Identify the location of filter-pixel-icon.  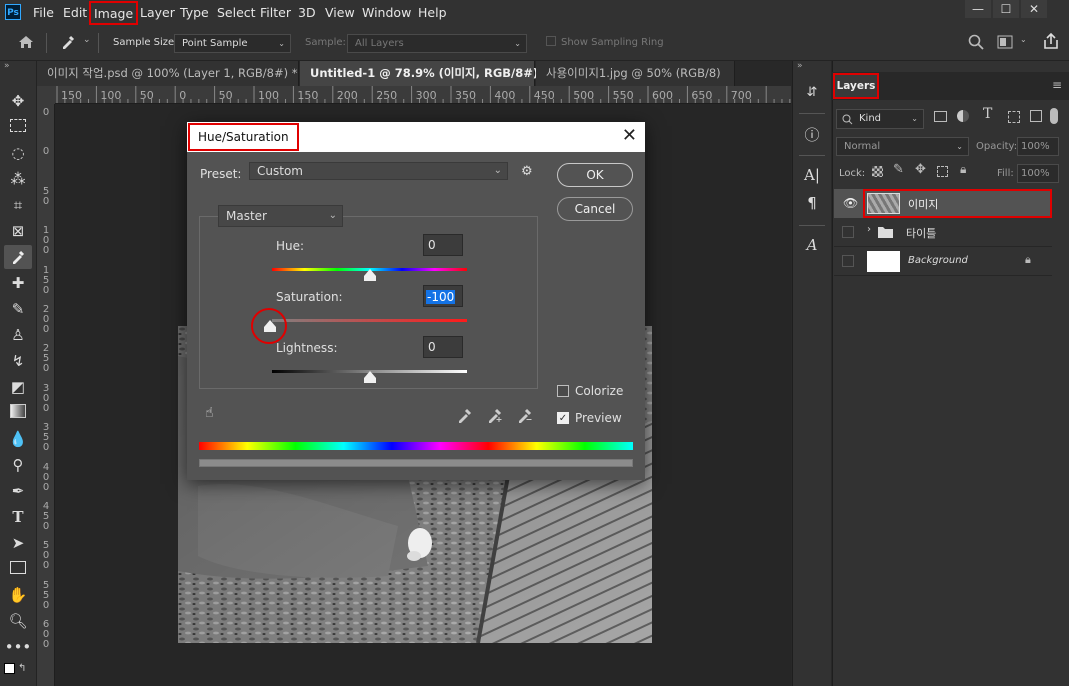
(940, 116).